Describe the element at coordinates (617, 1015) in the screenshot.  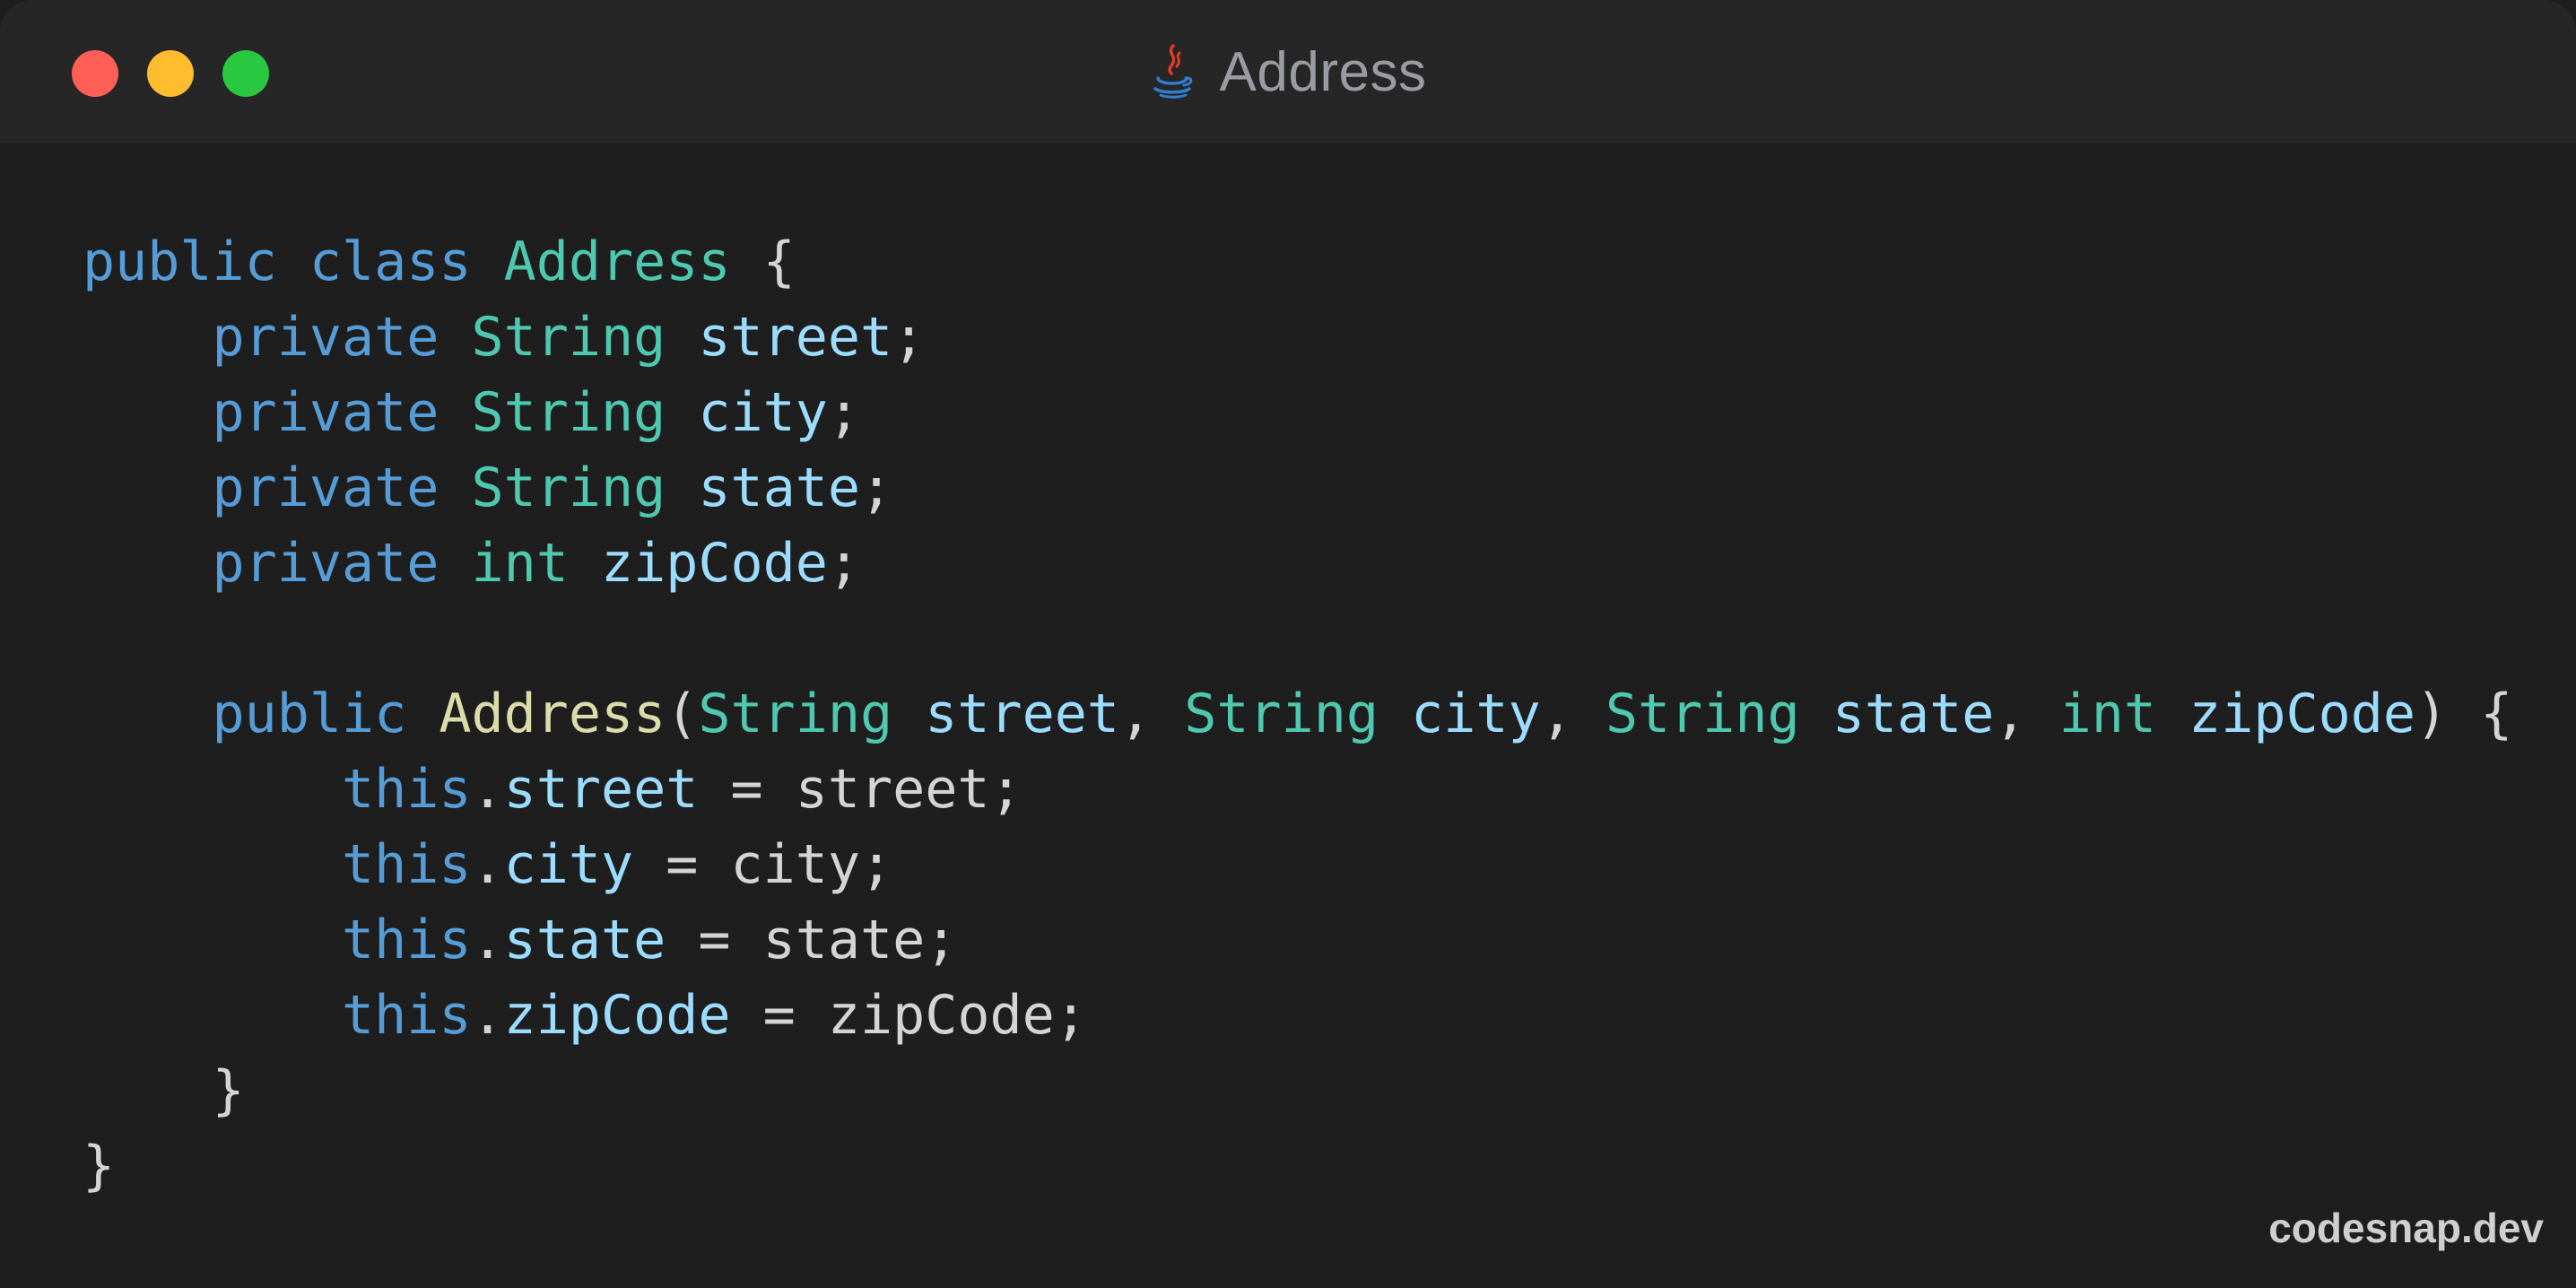
I see `field-ref: zipCode` at that location.